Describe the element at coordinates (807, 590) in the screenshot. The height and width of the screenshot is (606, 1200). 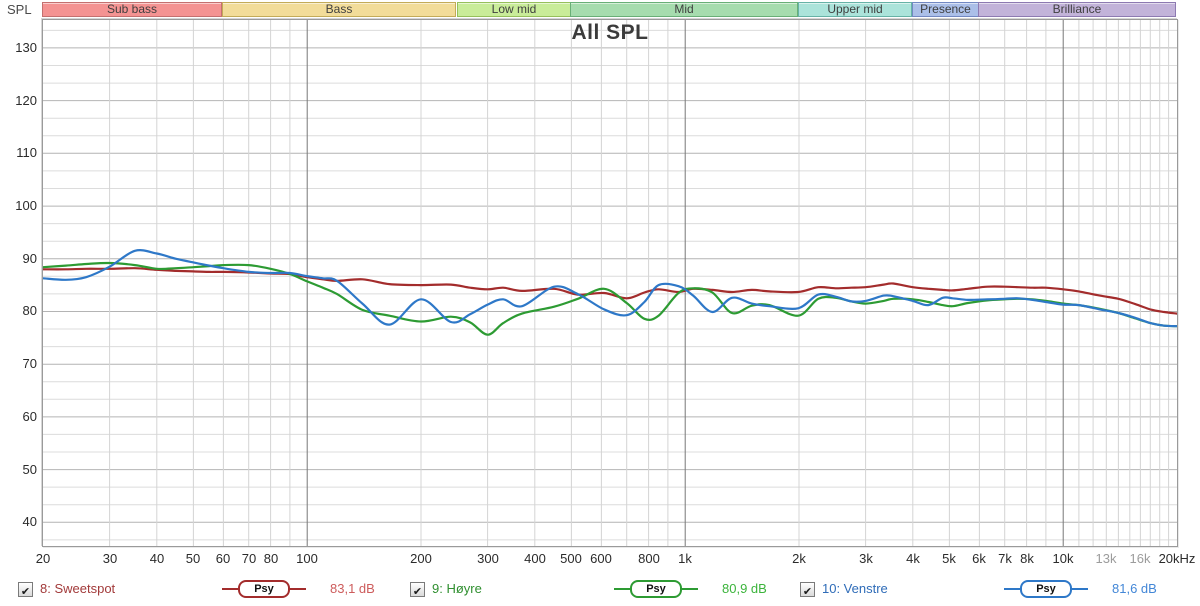
I see `trace-checkbox-venstre: ✔` at that location.